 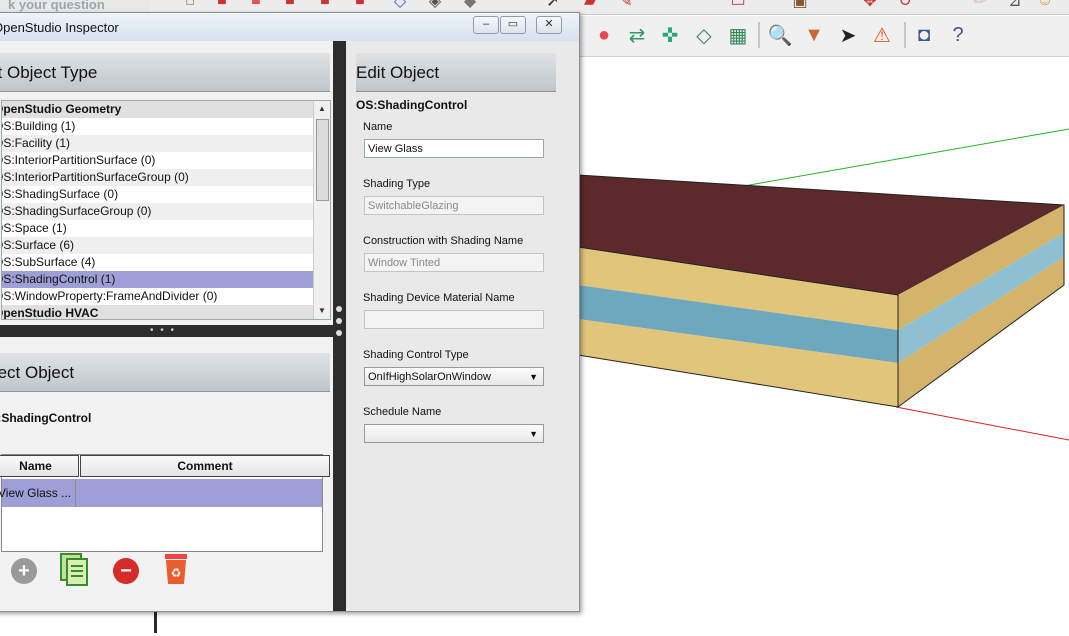 I want to click on material-label: Shading Device Material Name, so click(x=439, y=298).